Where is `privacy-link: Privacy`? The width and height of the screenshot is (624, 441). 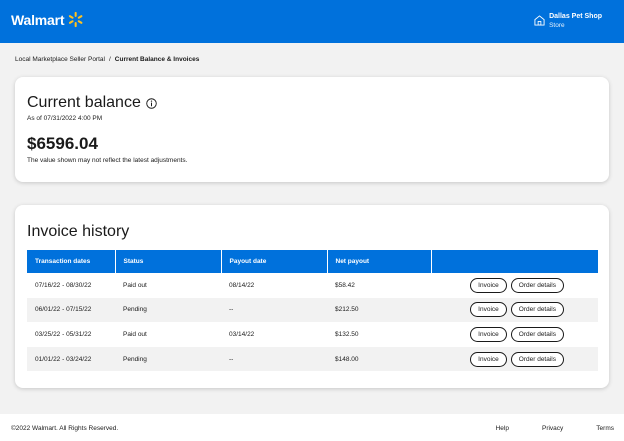 privacy-link: Privacy is located at coordinates (552, 428).